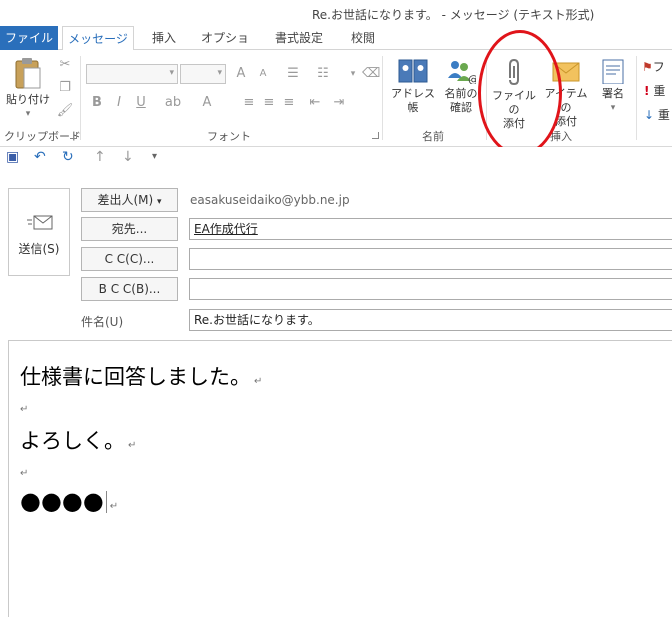 Image resolution: width=672 pixels, height=617 pixels. Describe the element at coordinates (647, 67) in the screenshot. I see `flag-icon: ⚑` at that location.